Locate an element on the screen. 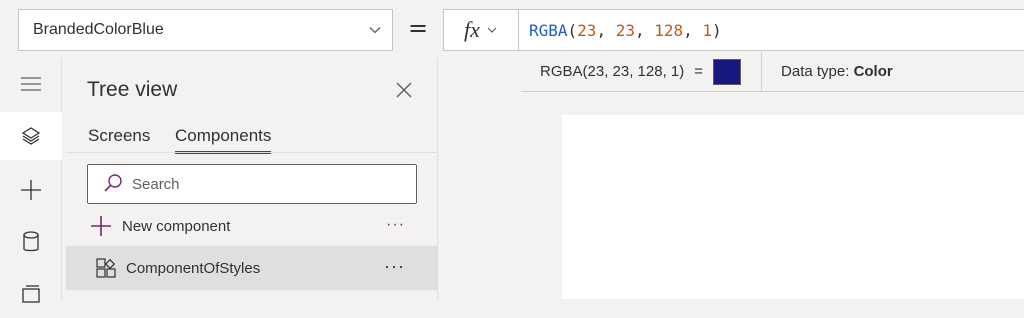  formula-token-num: 128 is located at coordinates (669, 30).